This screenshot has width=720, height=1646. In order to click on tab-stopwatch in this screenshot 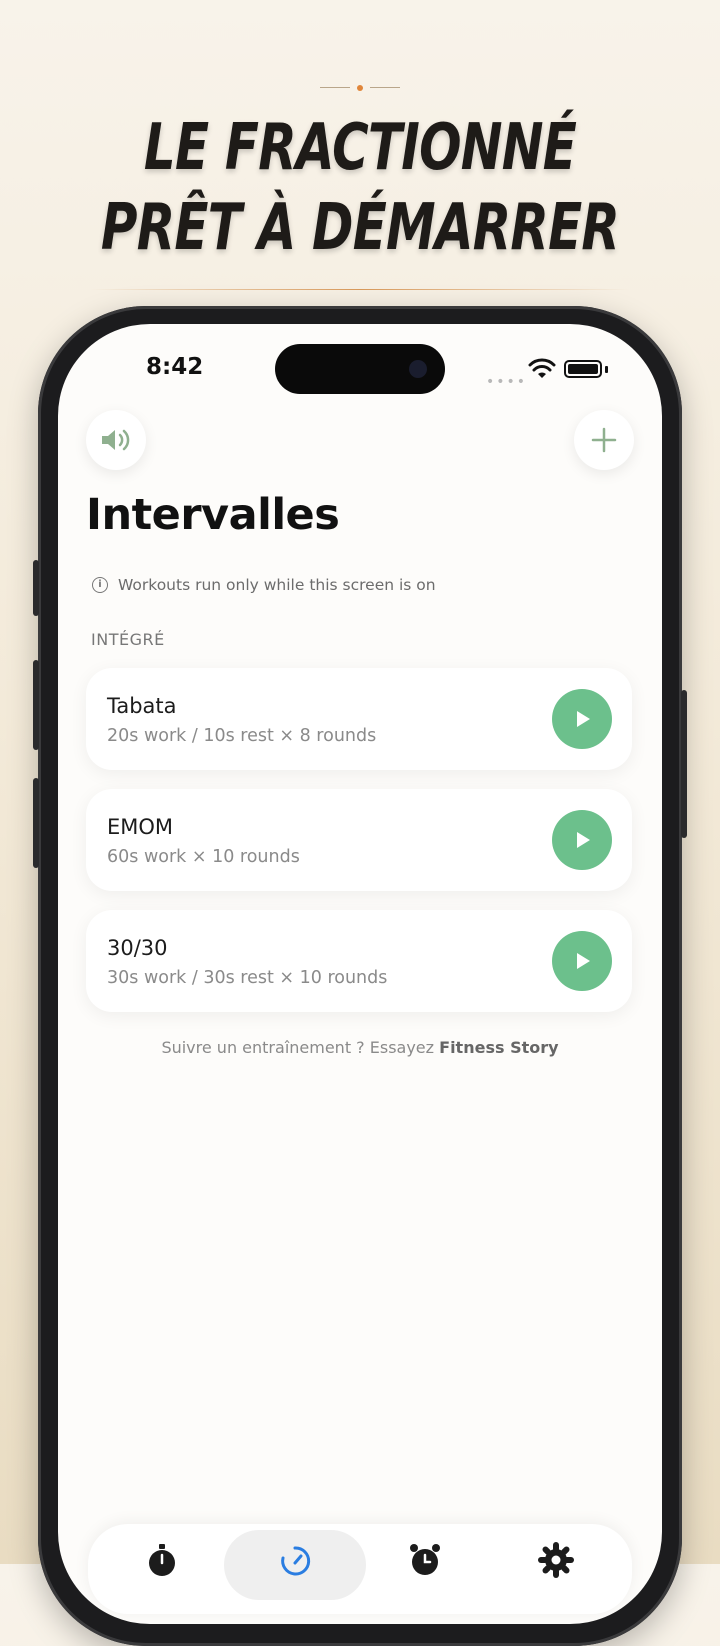, I will do `click(162, 1560)`.